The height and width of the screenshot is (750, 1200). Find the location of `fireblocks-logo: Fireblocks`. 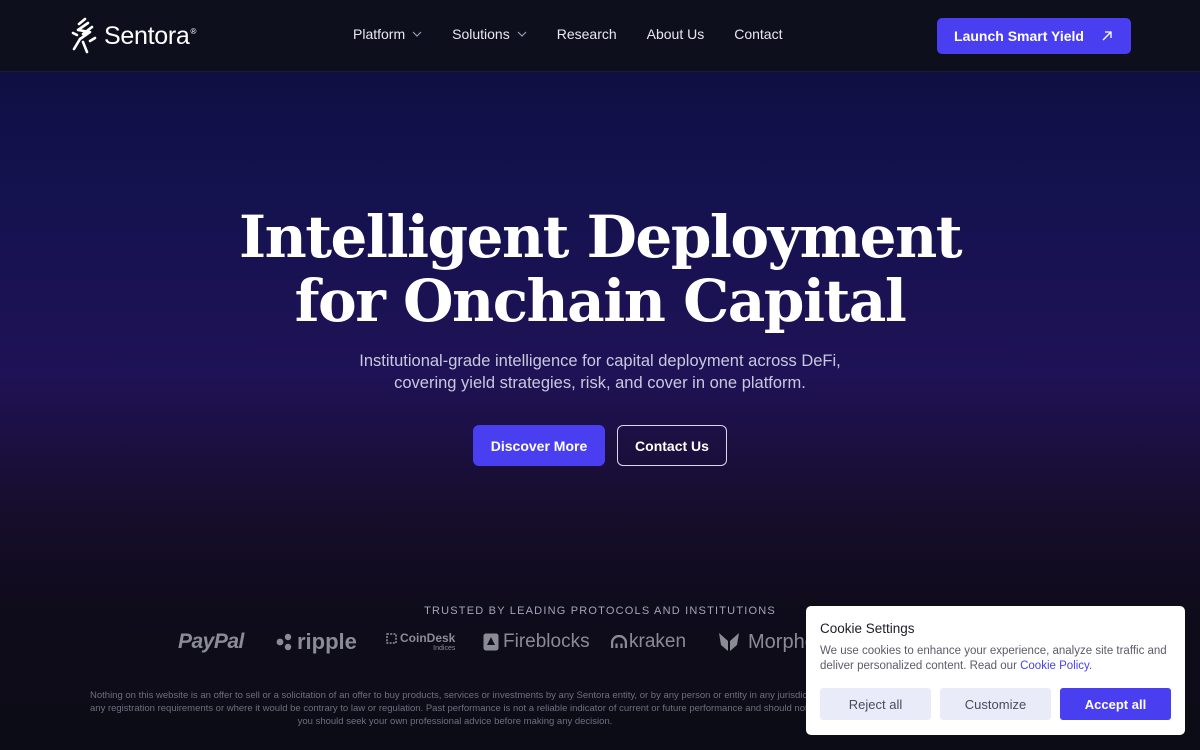

fireblocks-logo: Fireblocks is located at coordinates (536, 642).